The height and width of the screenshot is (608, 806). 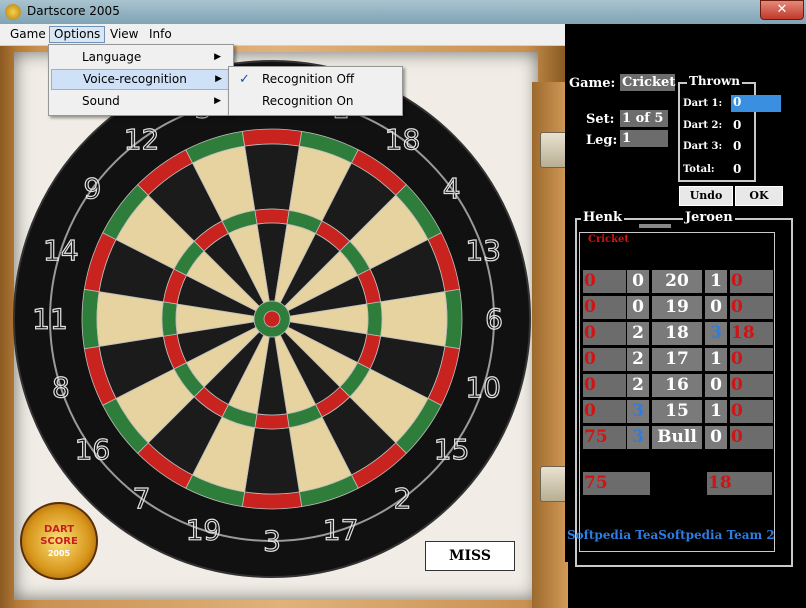 I want to click on cricket-label: Cricket, so click(x=609, y=239).